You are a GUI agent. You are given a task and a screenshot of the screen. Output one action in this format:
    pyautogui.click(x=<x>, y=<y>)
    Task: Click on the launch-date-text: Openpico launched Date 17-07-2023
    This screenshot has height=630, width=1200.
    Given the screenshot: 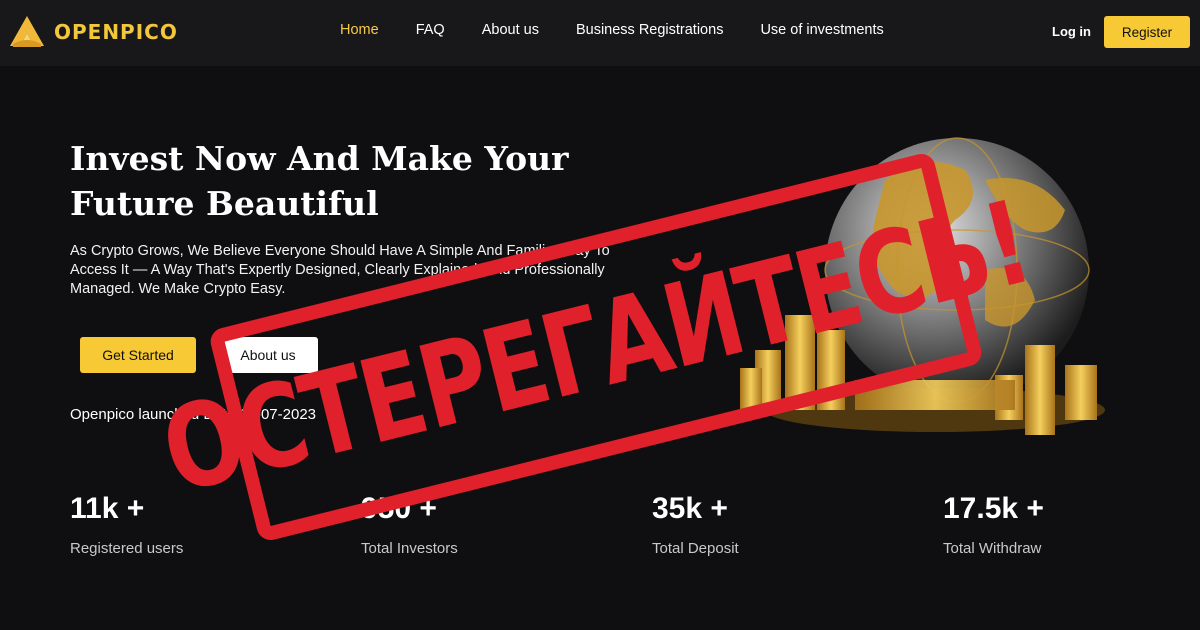 What is the action you would take?
    pyautogui.click(x=193, y=414)
    